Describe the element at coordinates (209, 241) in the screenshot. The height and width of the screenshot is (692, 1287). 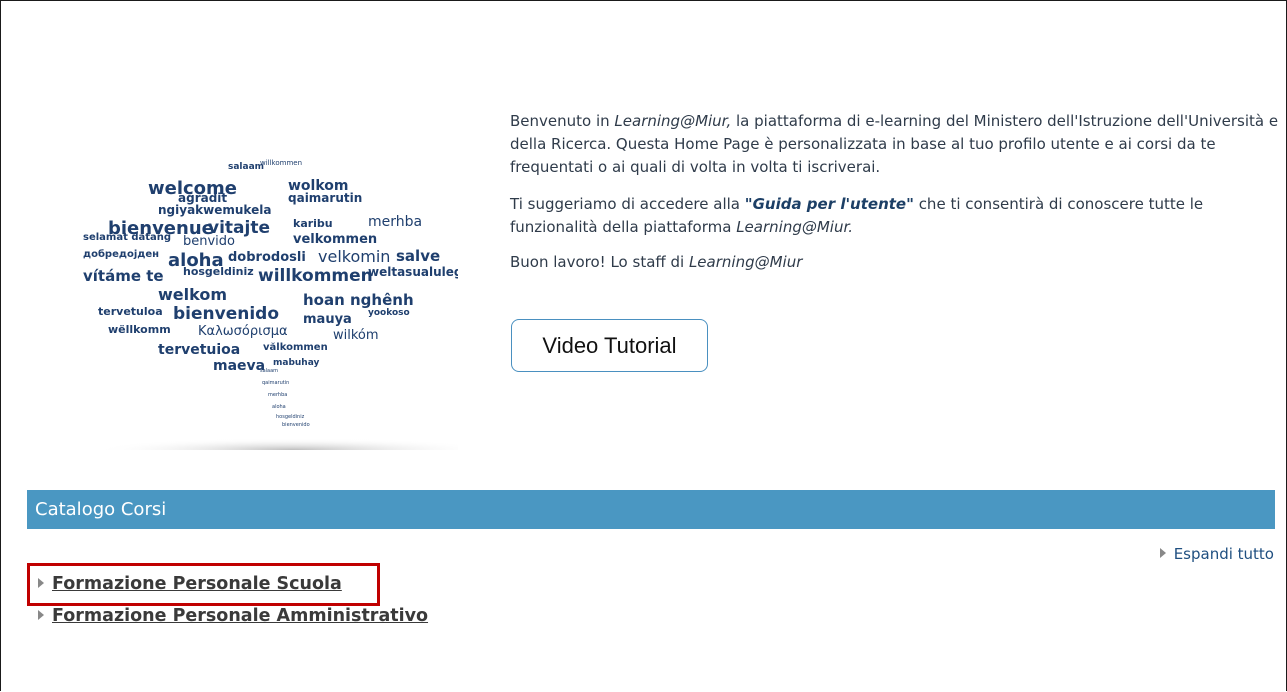
I see `cloud-word: benvido` at that location.